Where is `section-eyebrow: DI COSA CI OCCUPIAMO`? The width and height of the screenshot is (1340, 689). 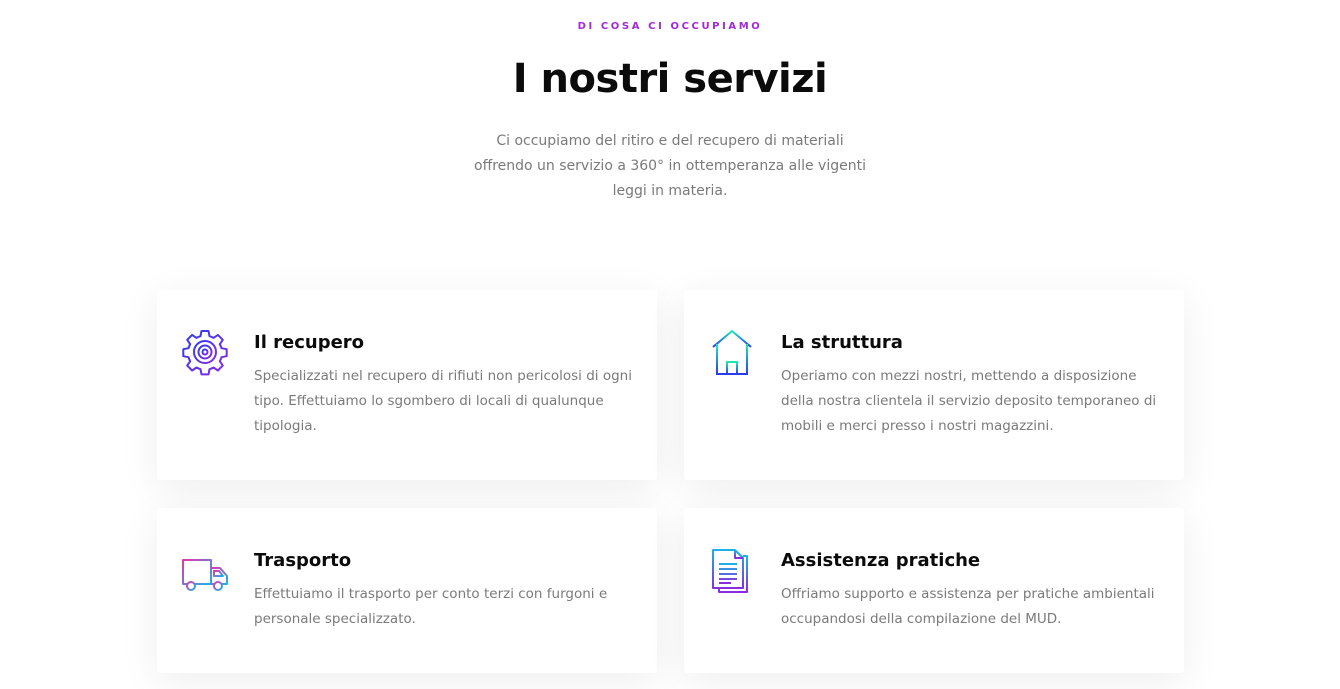 section-eyebrow: DI COSA CI OCCUPIAMO is located at coordinates (670, 26).